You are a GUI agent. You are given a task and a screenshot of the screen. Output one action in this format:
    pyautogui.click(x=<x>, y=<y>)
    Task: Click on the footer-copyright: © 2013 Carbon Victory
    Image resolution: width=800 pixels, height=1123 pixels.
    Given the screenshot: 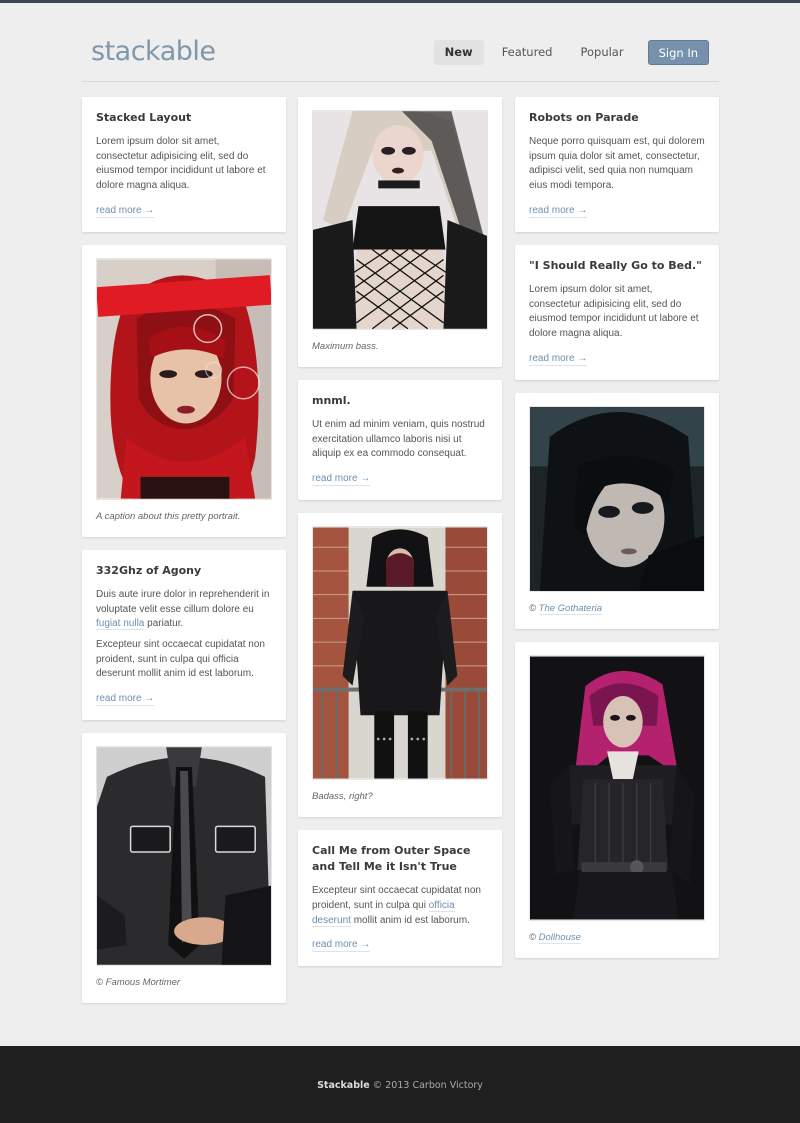 What is the action you would take?
    pyautogui.click(x=426, y=1085)
    